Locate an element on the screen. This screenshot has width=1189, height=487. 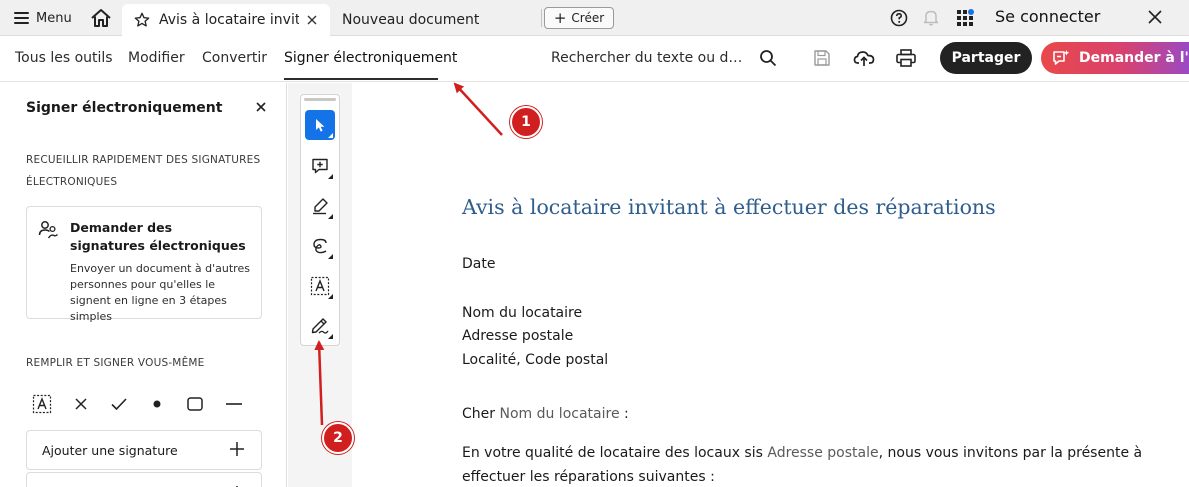
pen-sign-icon is located at coordinates (320, 326).